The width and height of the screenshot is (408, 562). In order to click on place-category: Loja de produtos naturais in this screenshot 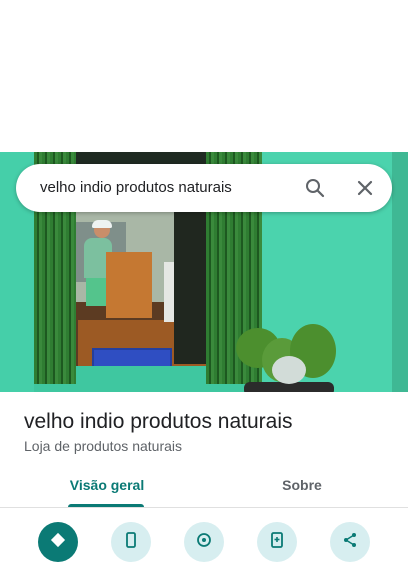, I will do `click(103, 446)`.